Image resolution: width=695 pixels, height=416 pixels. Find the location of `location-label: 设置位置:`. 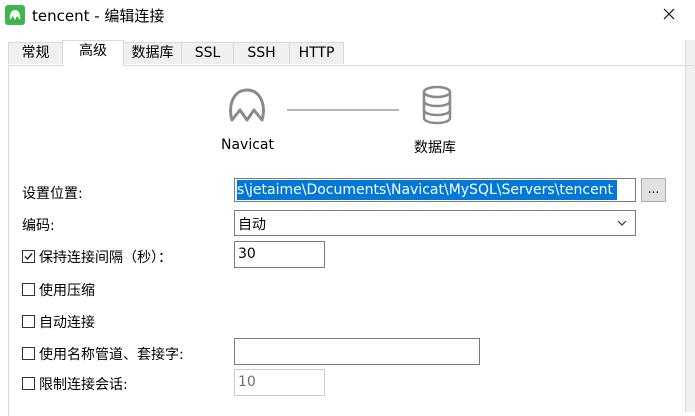

location-label: 设置位置: is located at coordinates (52, 194).